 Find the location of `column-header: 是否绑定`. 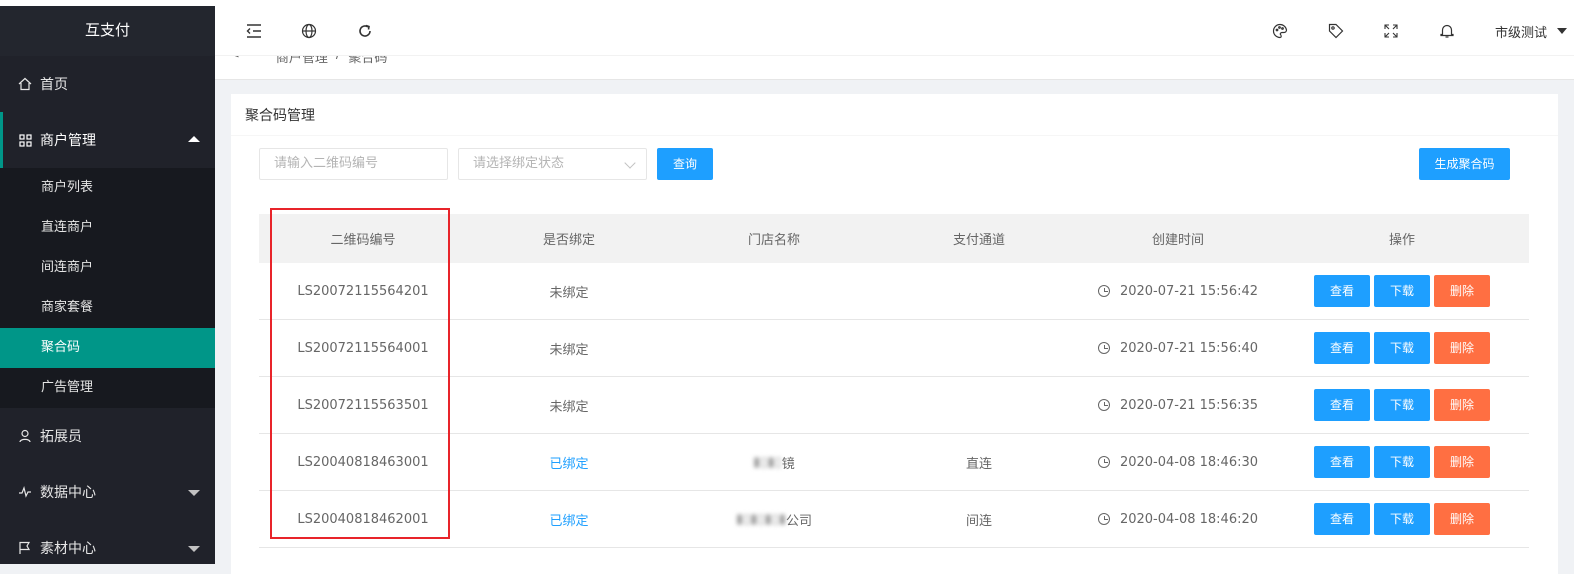

column-header: 是否绑定 is located at coordinates (568, 240).